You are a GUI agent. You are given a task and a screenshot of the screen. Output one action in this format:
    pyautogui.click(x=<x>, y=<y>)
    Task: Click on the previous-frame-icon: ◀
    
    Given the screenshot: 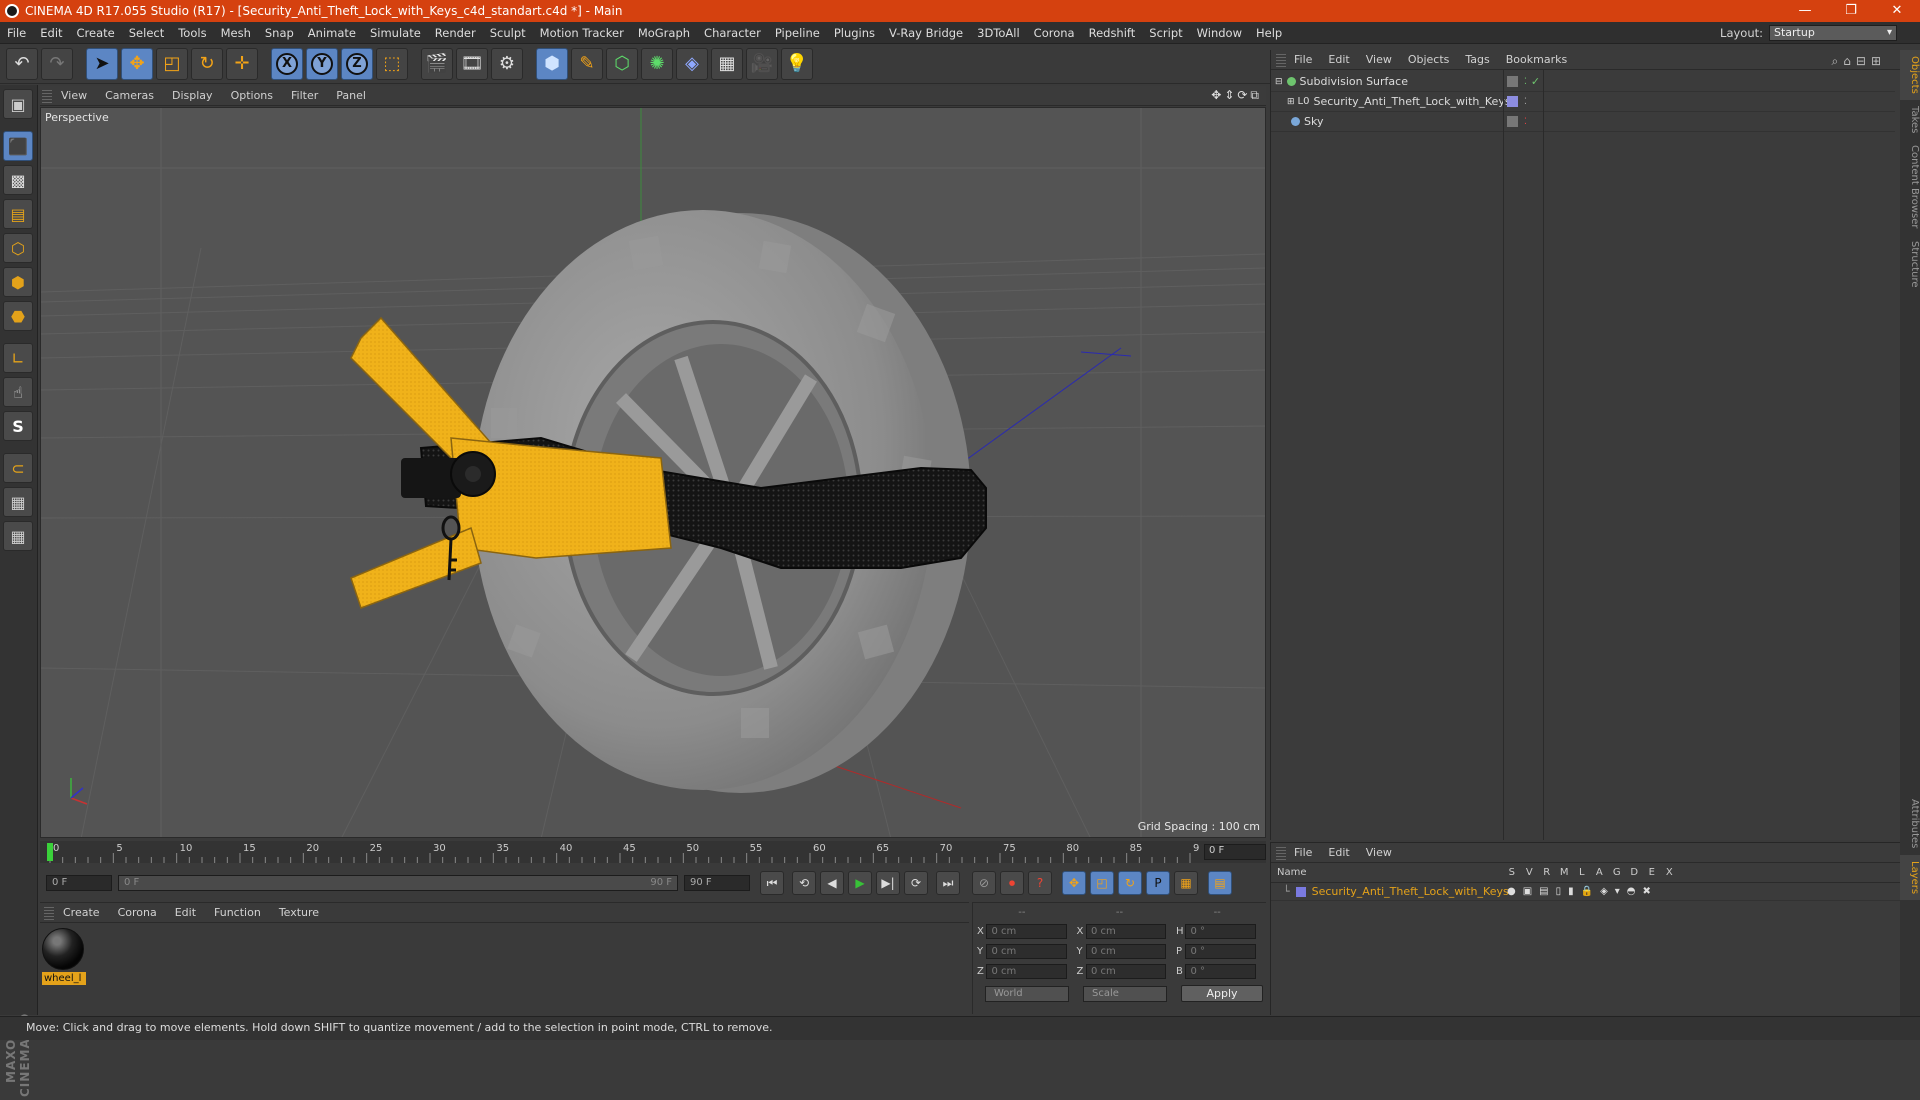 What is the action you would take?
    pyautogui.click(x=832, y=883)
    